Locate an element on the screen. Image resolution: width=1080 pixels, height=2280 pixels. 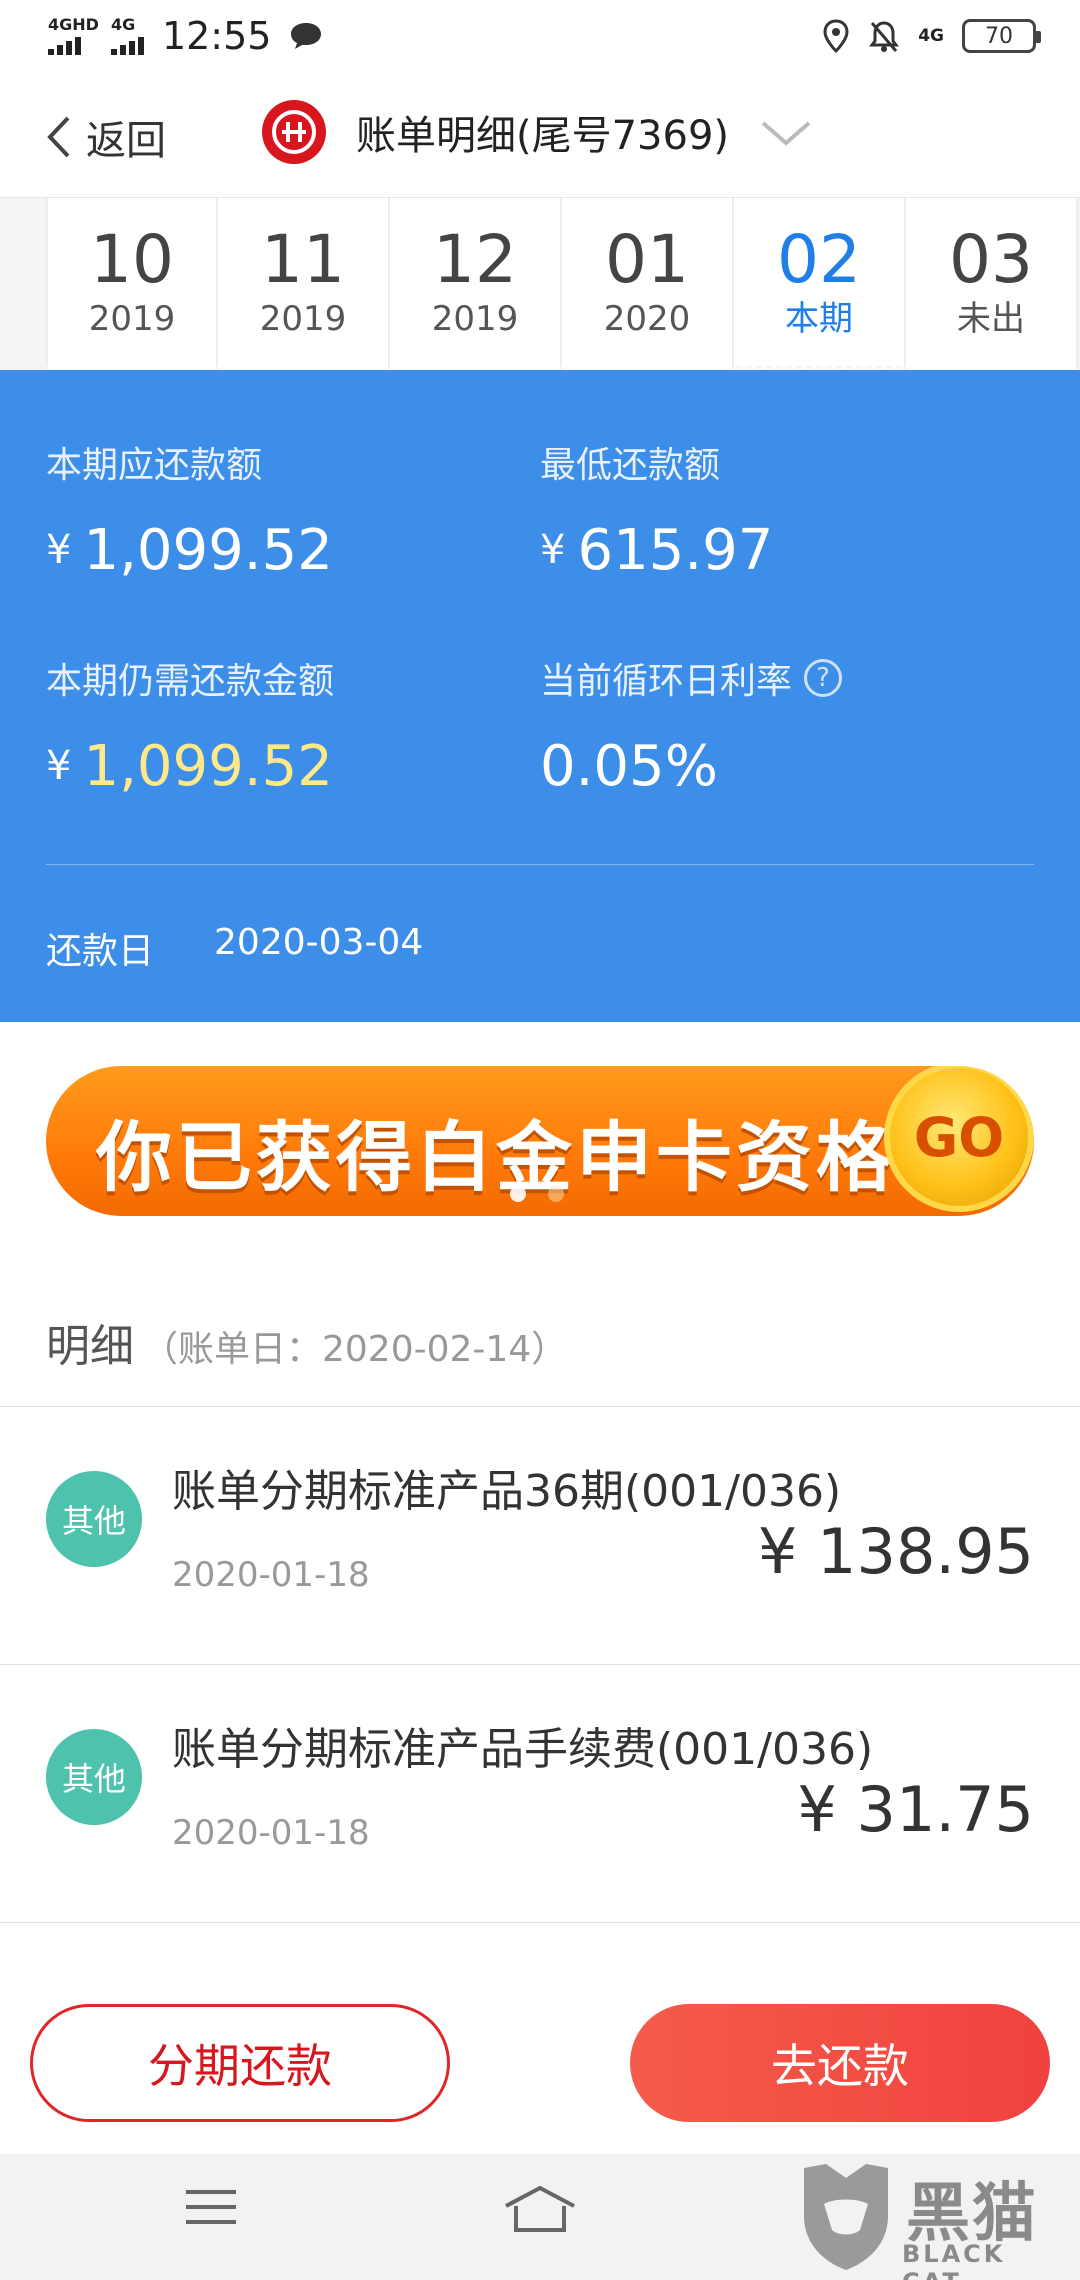
remaining-due-value: 1,099.52 is located at coordinates (208, 766).